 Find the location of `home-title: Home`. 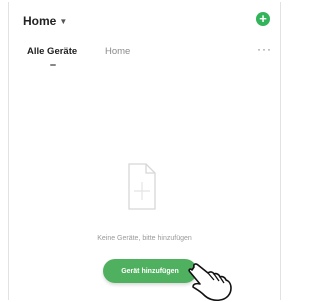

home-title: Home is located at coordinates (40, 21).